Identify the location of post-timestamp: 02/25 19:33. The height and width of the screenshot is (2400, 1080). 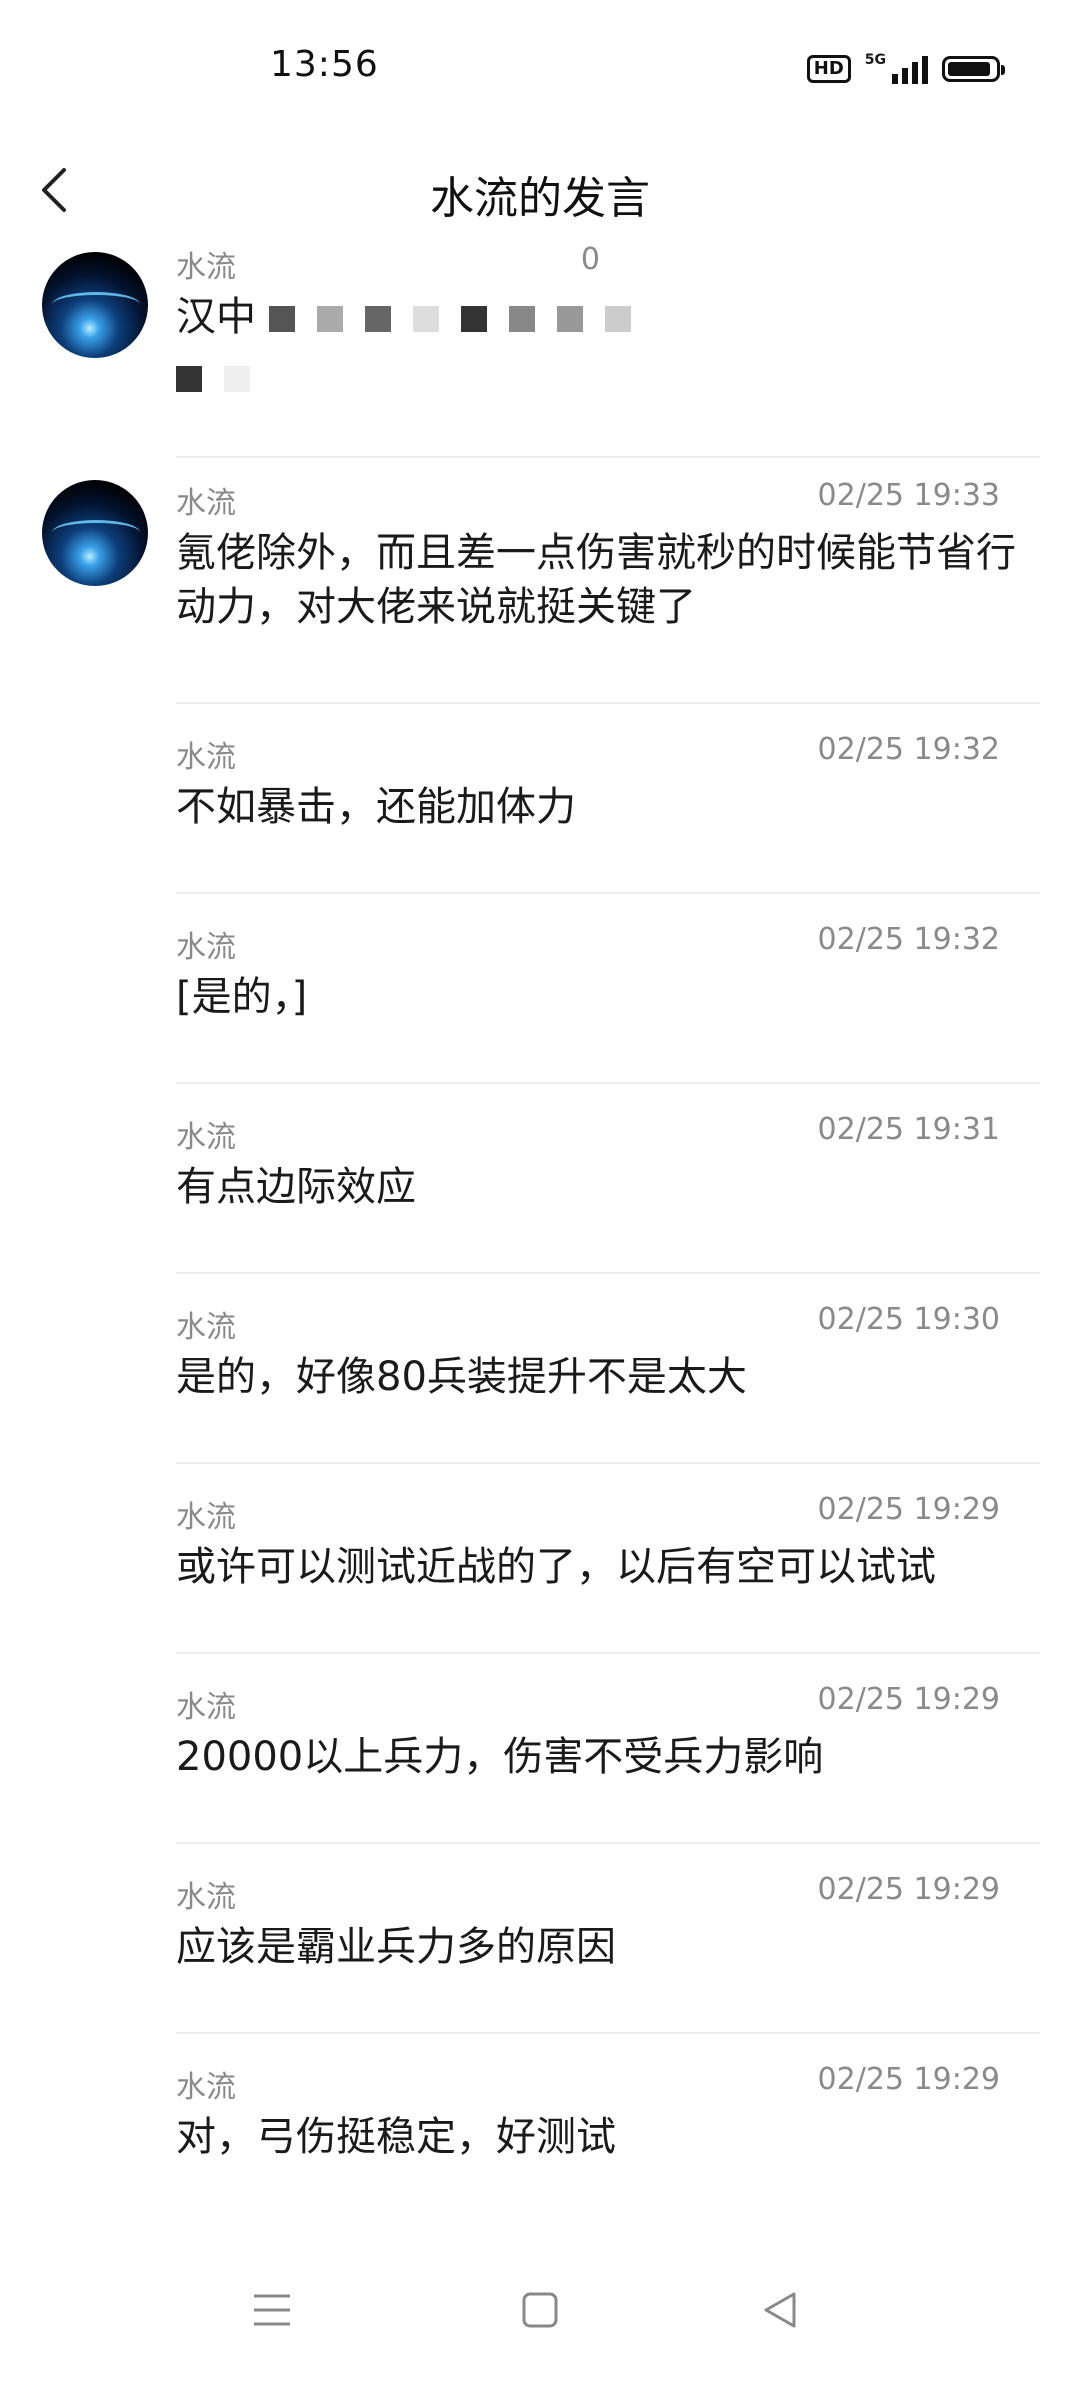
(908, 495).